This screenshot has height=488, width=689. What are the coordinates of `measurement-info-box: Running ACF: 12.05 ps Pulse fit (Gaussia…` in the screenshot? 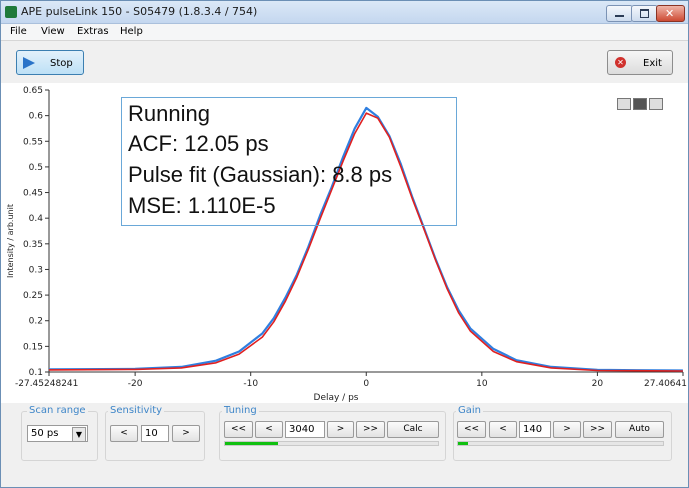 It's located at (289, 161).